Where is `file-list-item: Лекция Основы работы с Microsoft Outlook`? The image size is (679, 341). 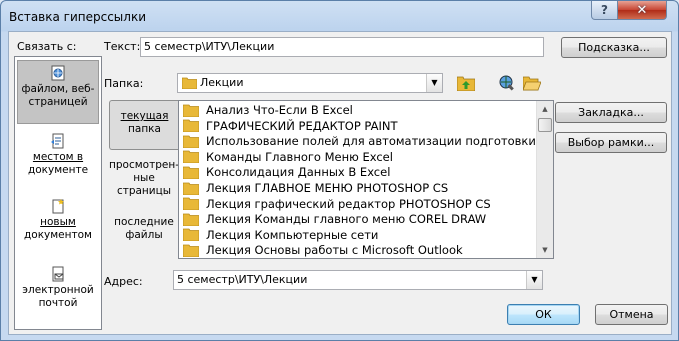
file-list-item: Лекция Основы работы с Microsoft Outlook is located at coordinates (323, 250).